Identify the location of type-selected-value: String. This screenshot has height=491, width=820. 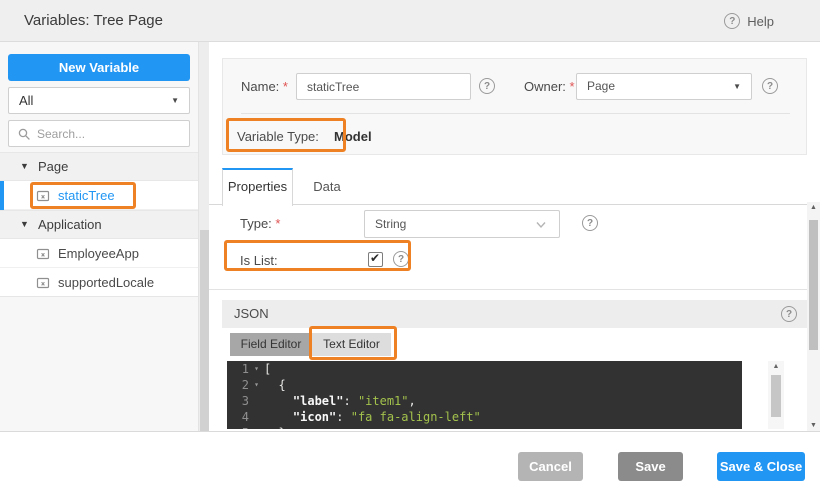
(391, 224).